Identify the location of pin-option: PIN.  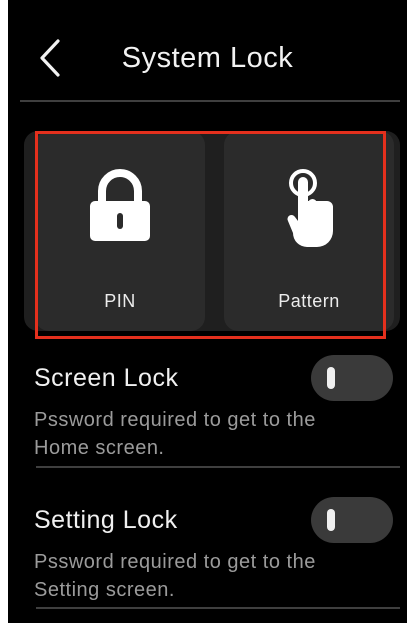
(120, 231).